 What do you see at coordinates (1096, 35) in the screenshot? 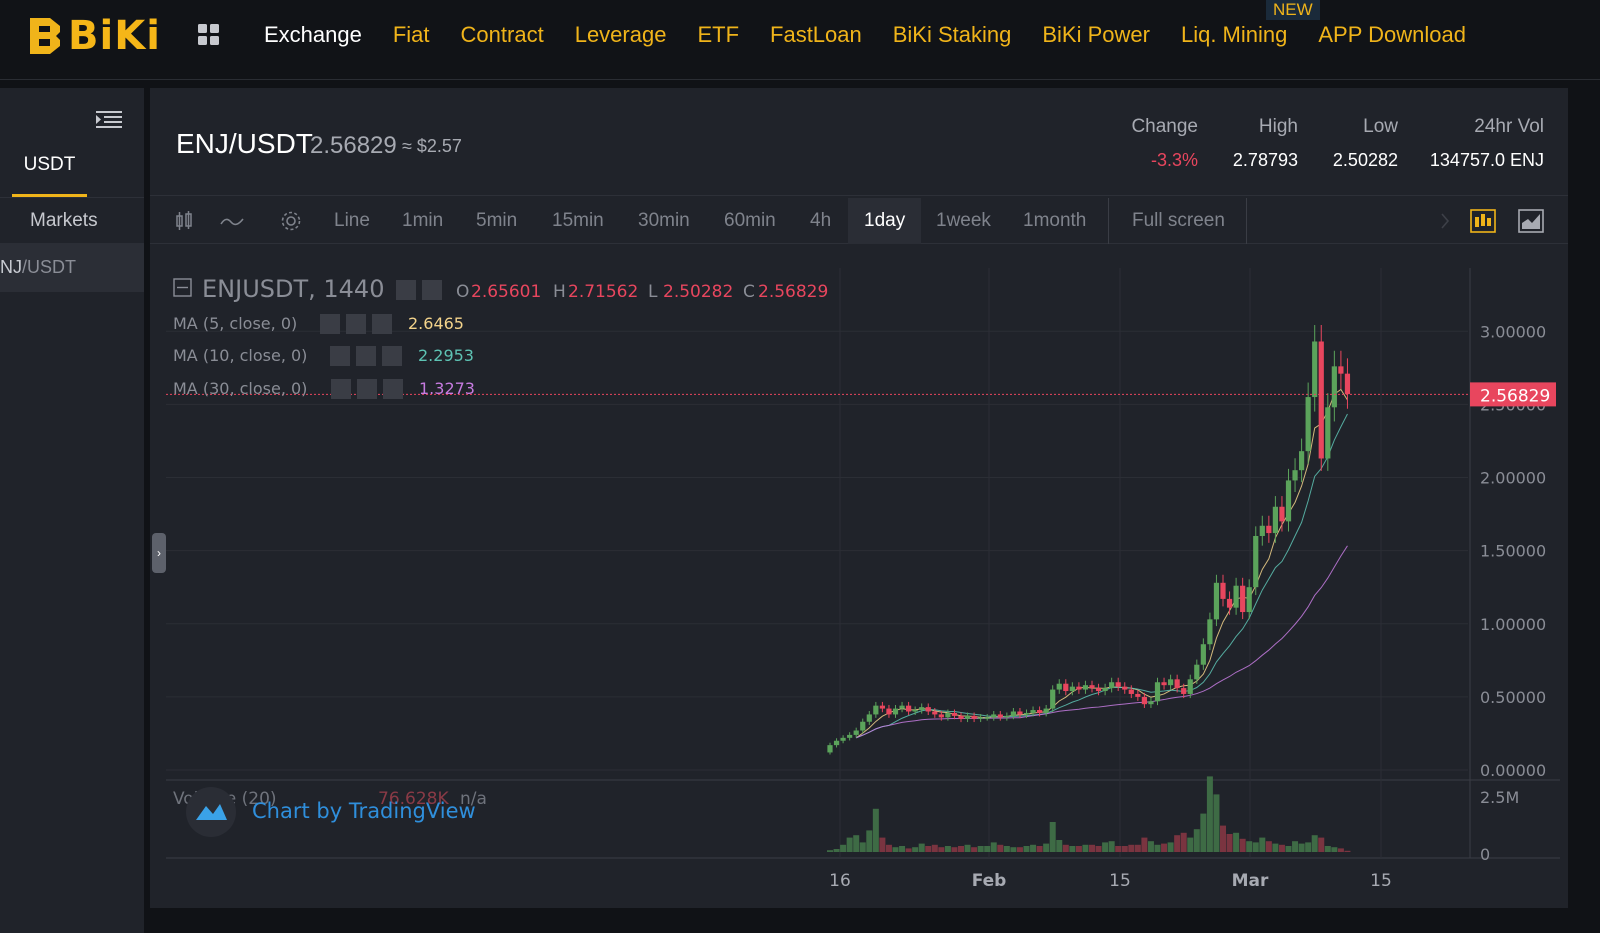
I see `nav-item-biki-power: BiKi Power` at bounding box center [1096, 35].